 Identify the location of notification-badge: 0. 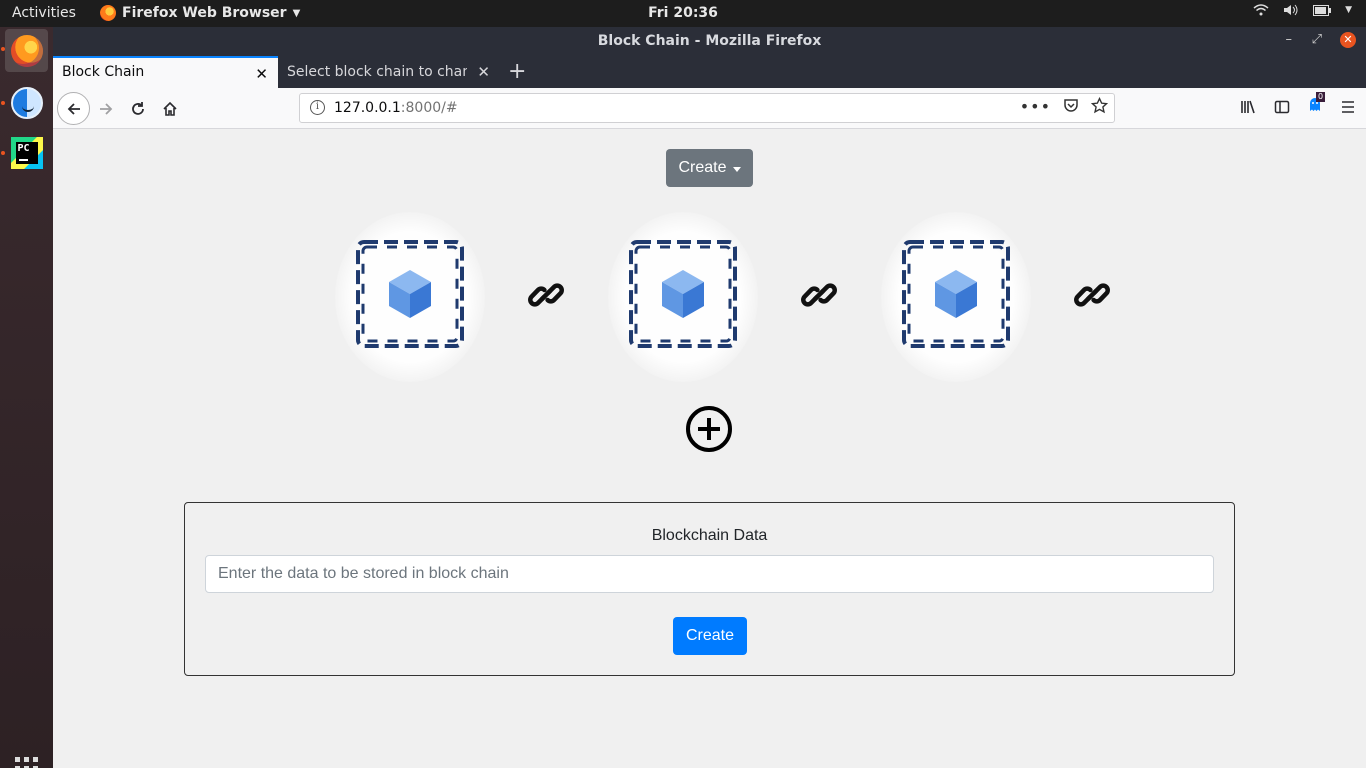
(1321, 97).